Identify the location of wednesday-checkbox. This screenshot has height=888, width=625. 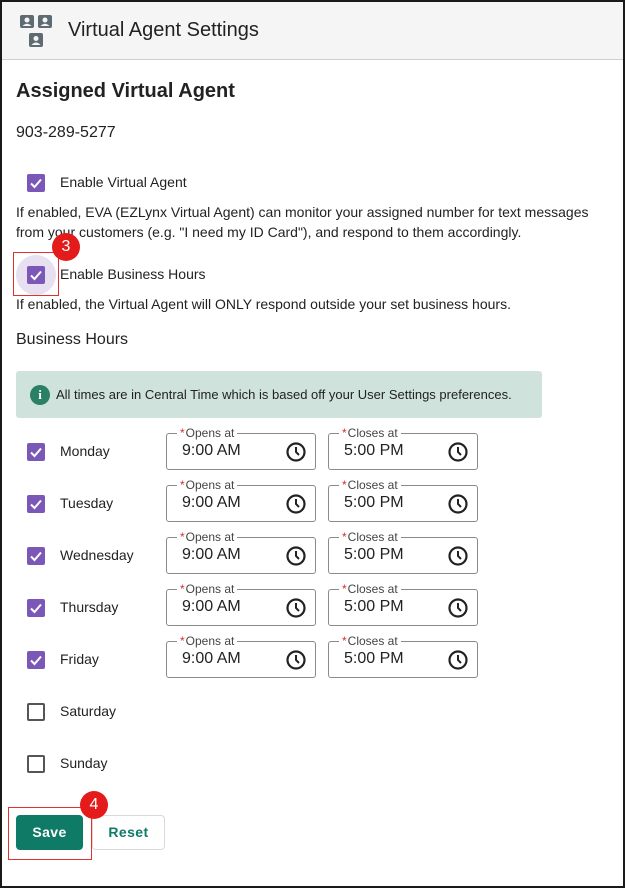
(36, 556).